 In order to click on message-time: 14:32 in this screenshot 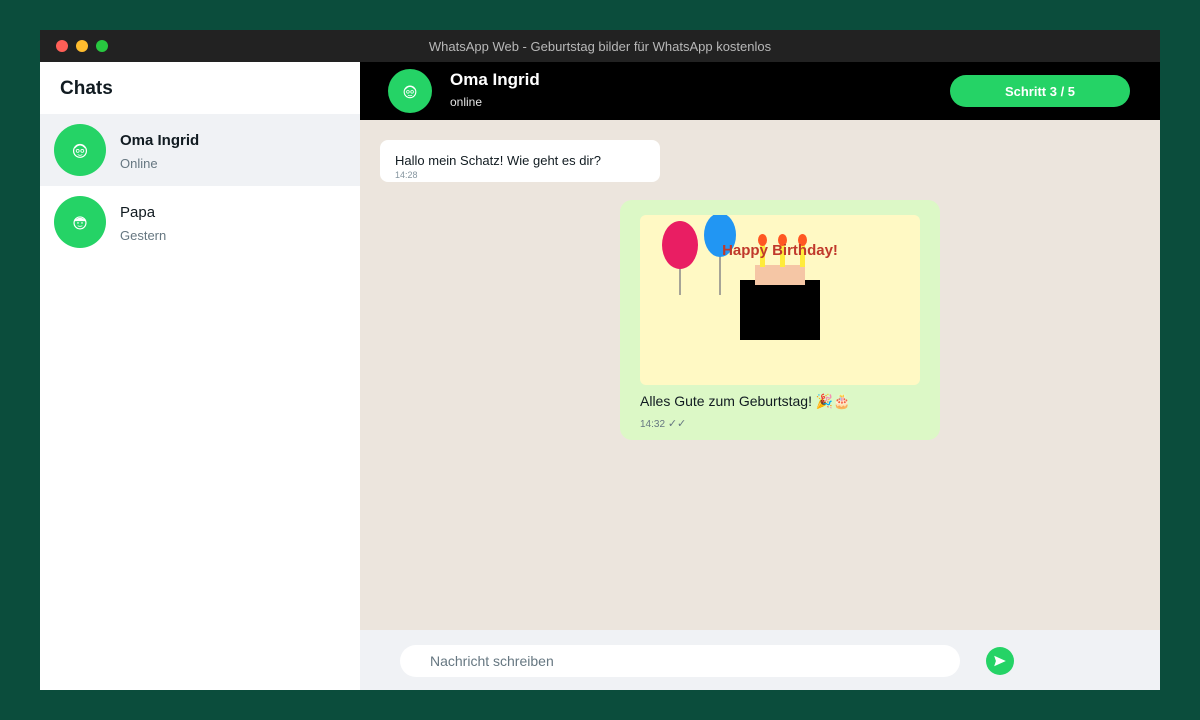, I will do `click(653, 424)`.